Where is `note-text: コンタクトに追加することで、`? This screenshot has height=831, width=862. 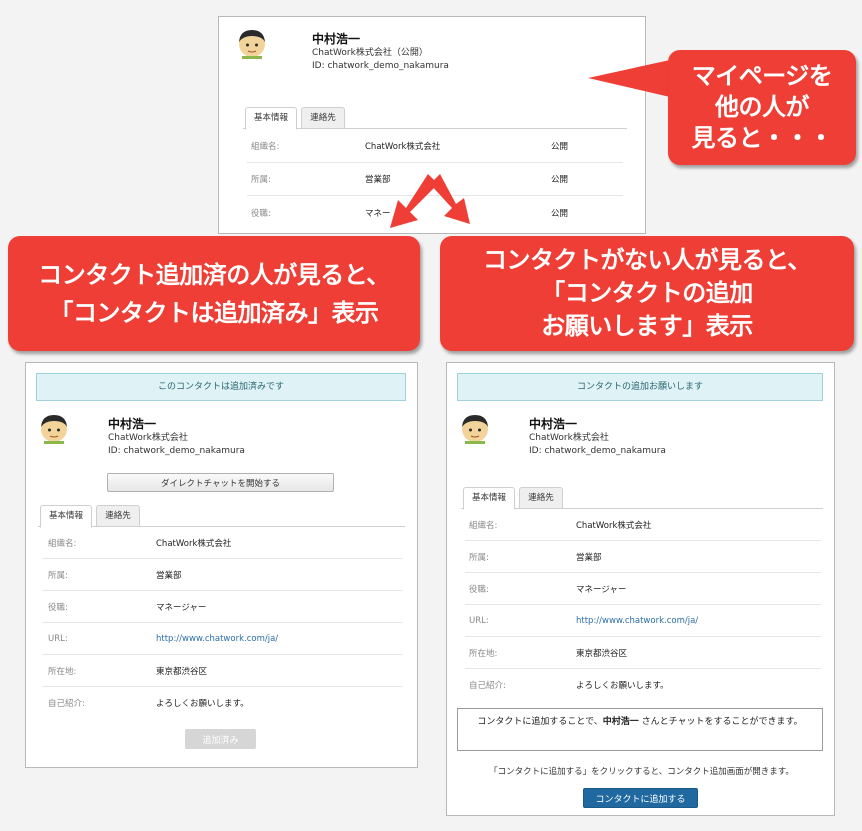
note-text: コンタクトに追加することで、 is located at coordinates (540, 722).